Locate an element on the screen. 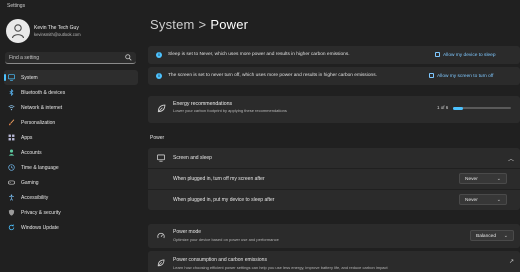 This screenshot has width=520, height=272. sidebar-item-label: Gaming is located at coordinates (30, 183).